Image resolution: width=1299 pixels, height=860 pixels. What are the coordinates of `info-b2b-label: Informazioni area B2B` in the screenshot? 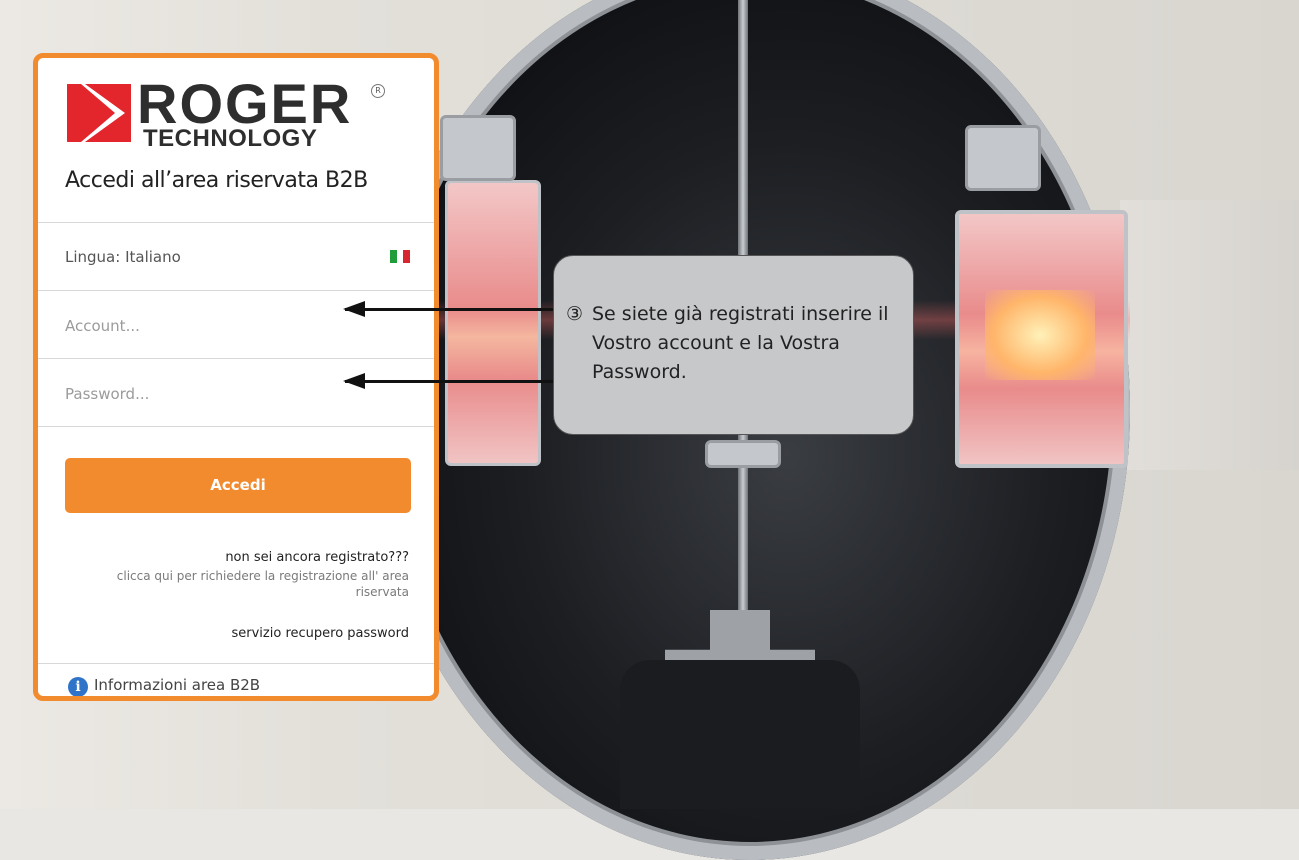 It's located at (177, 685).